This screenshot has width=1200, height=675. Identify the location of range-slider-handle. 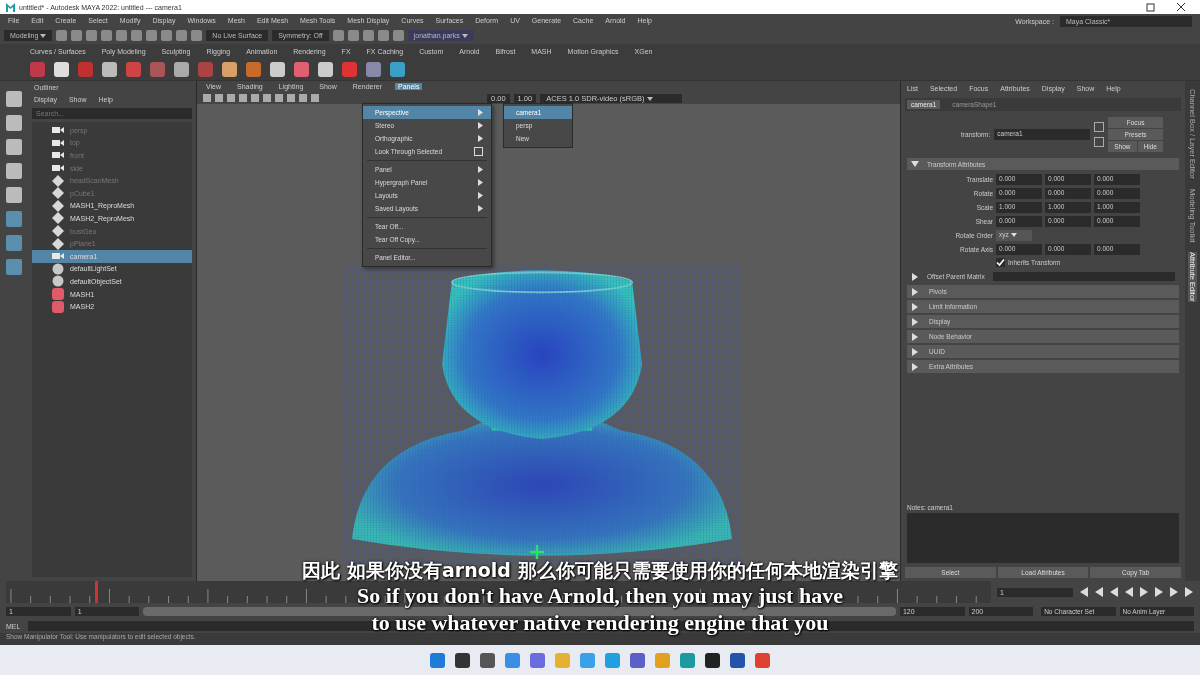
(519, 611).